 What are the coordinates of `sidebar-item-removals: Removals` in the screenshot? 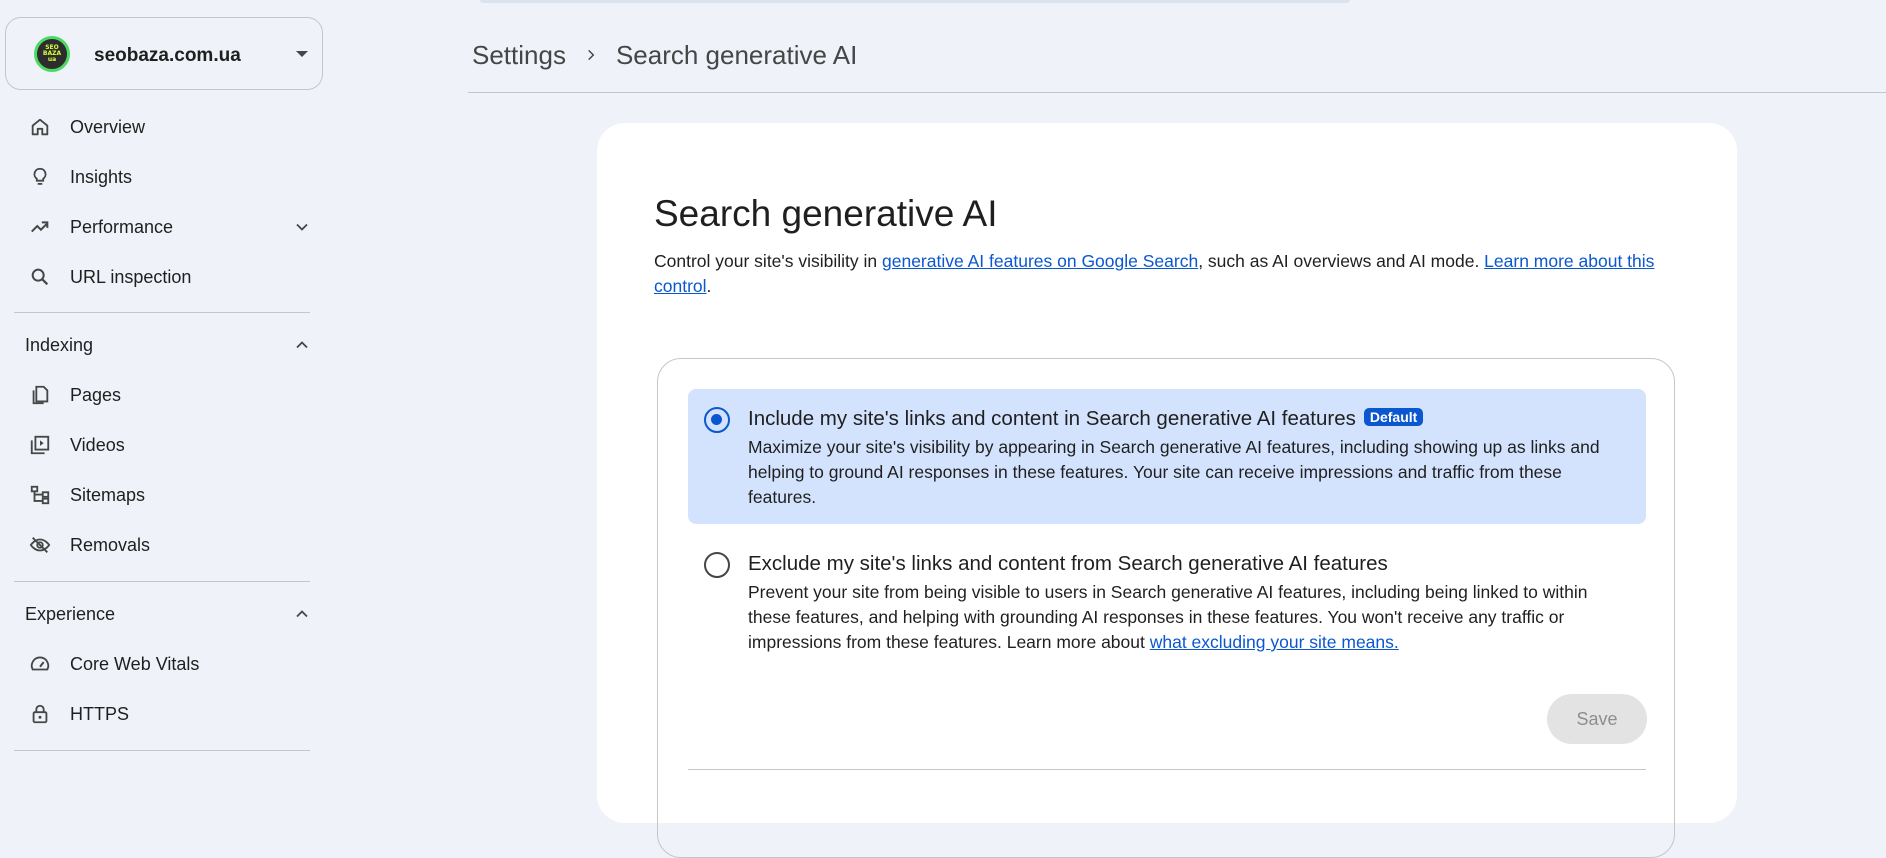 It's located at (160, 545).